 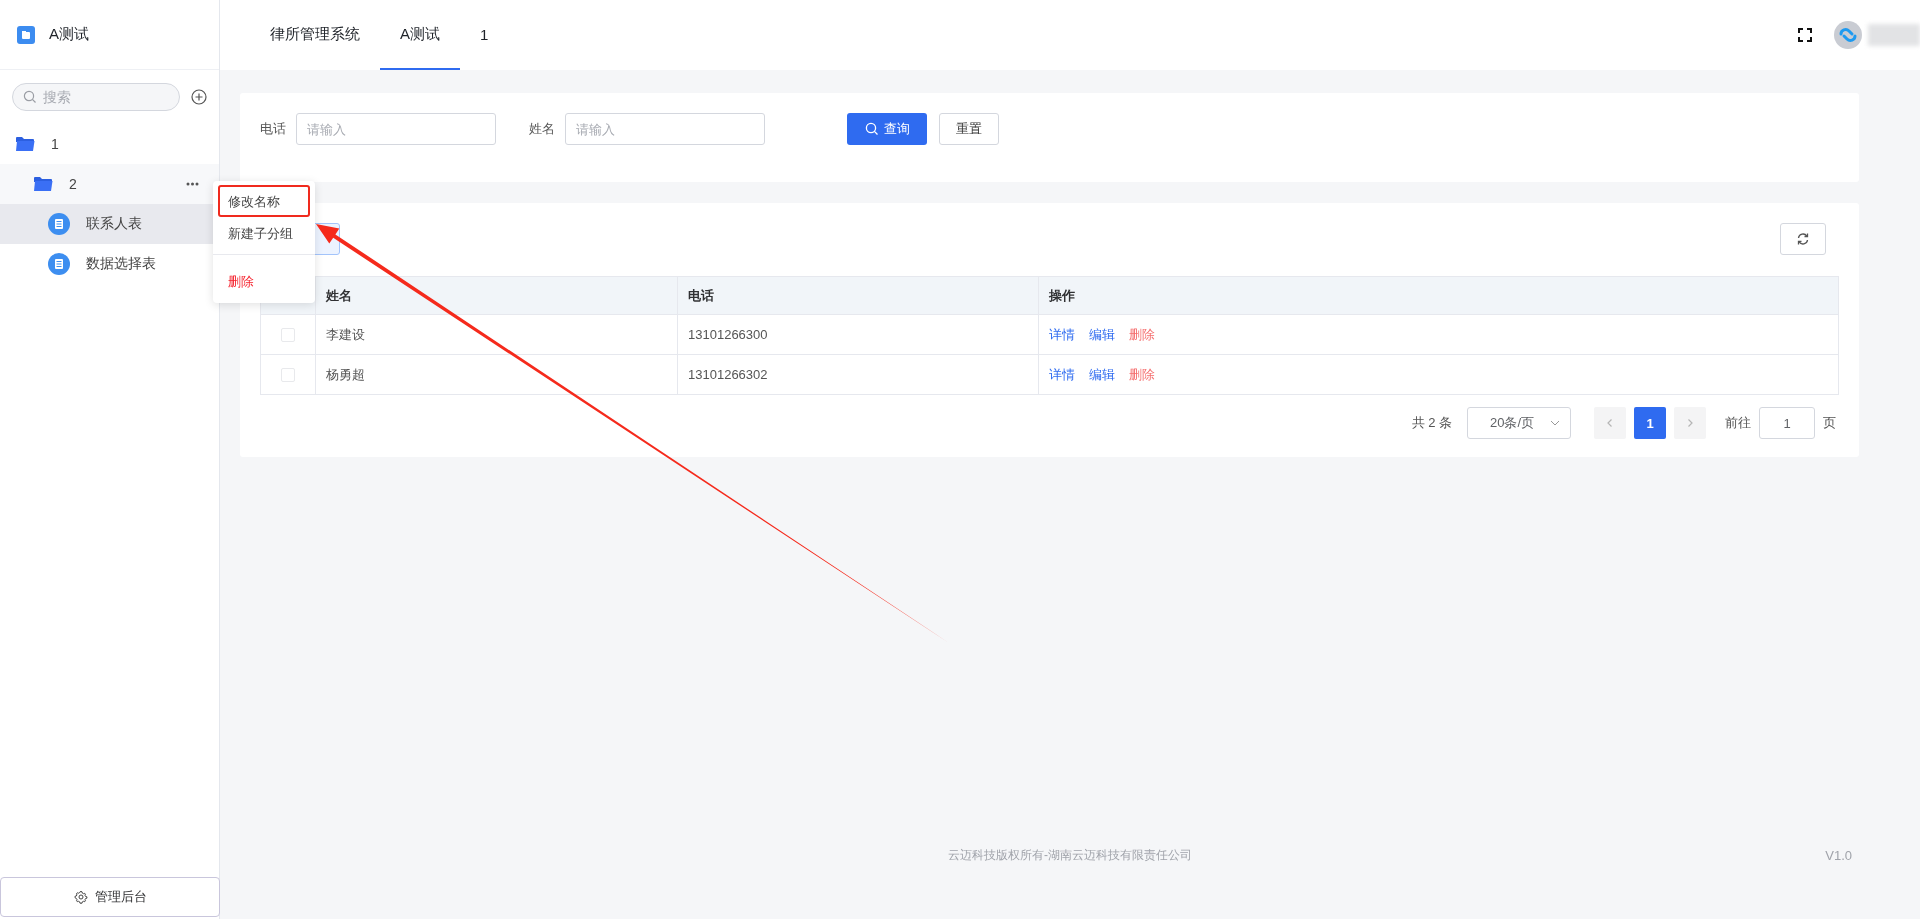 I want to click on page-size-select: 20条/页, so click(x=1519, y=423).